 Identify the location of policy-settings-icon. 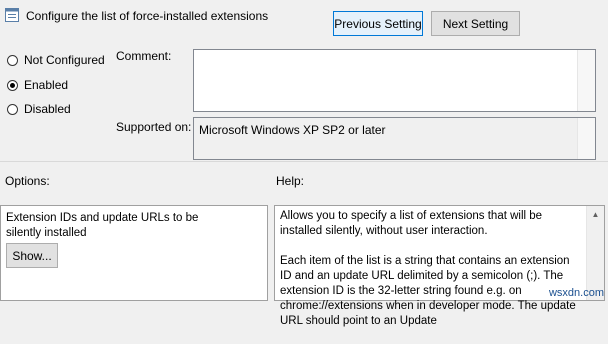
(12, 15).